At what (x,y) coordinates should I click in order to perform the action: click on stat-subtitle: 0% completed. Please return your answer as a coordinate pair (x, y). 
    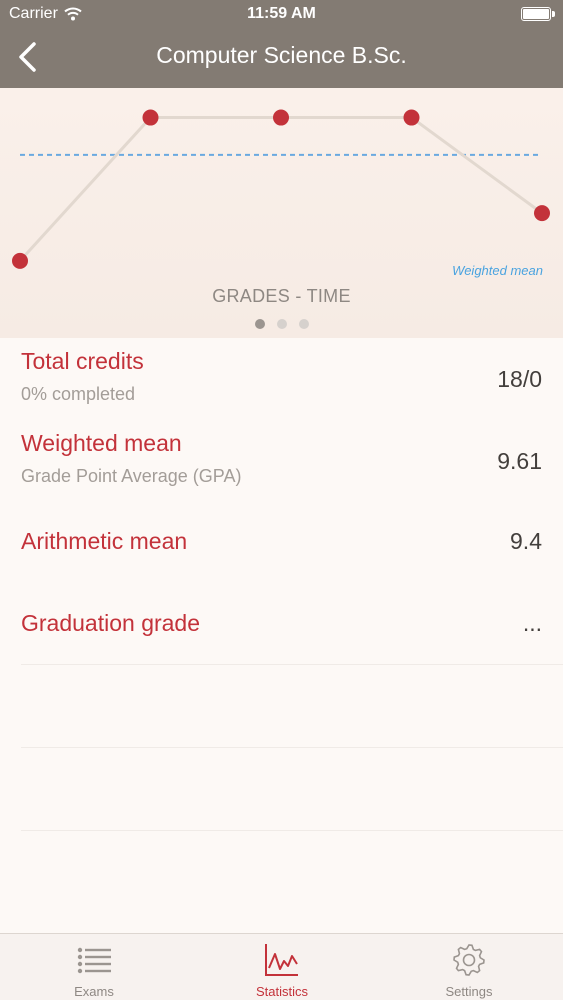
    Looking at the image, I should click on (78, 394).